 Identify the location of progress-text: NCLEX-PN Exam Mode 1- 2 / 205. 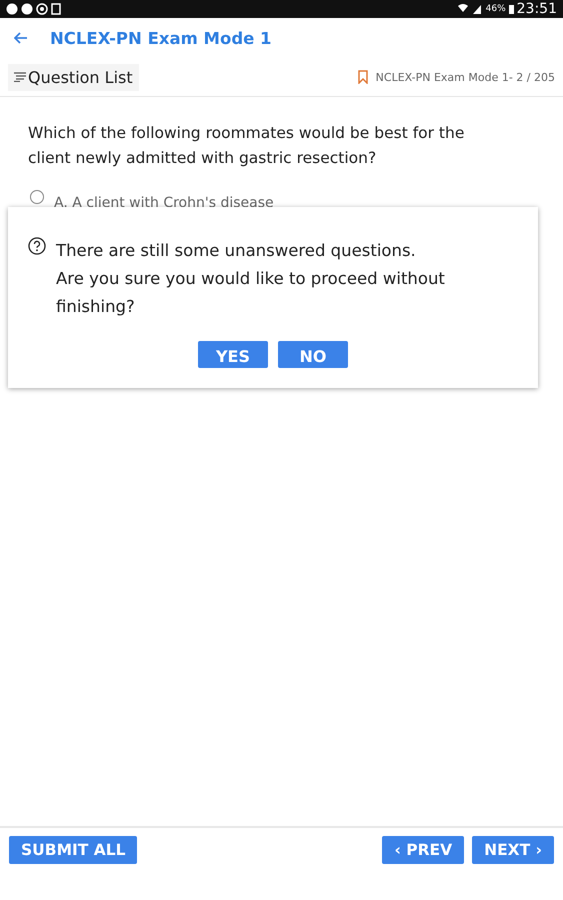
(465, 77).